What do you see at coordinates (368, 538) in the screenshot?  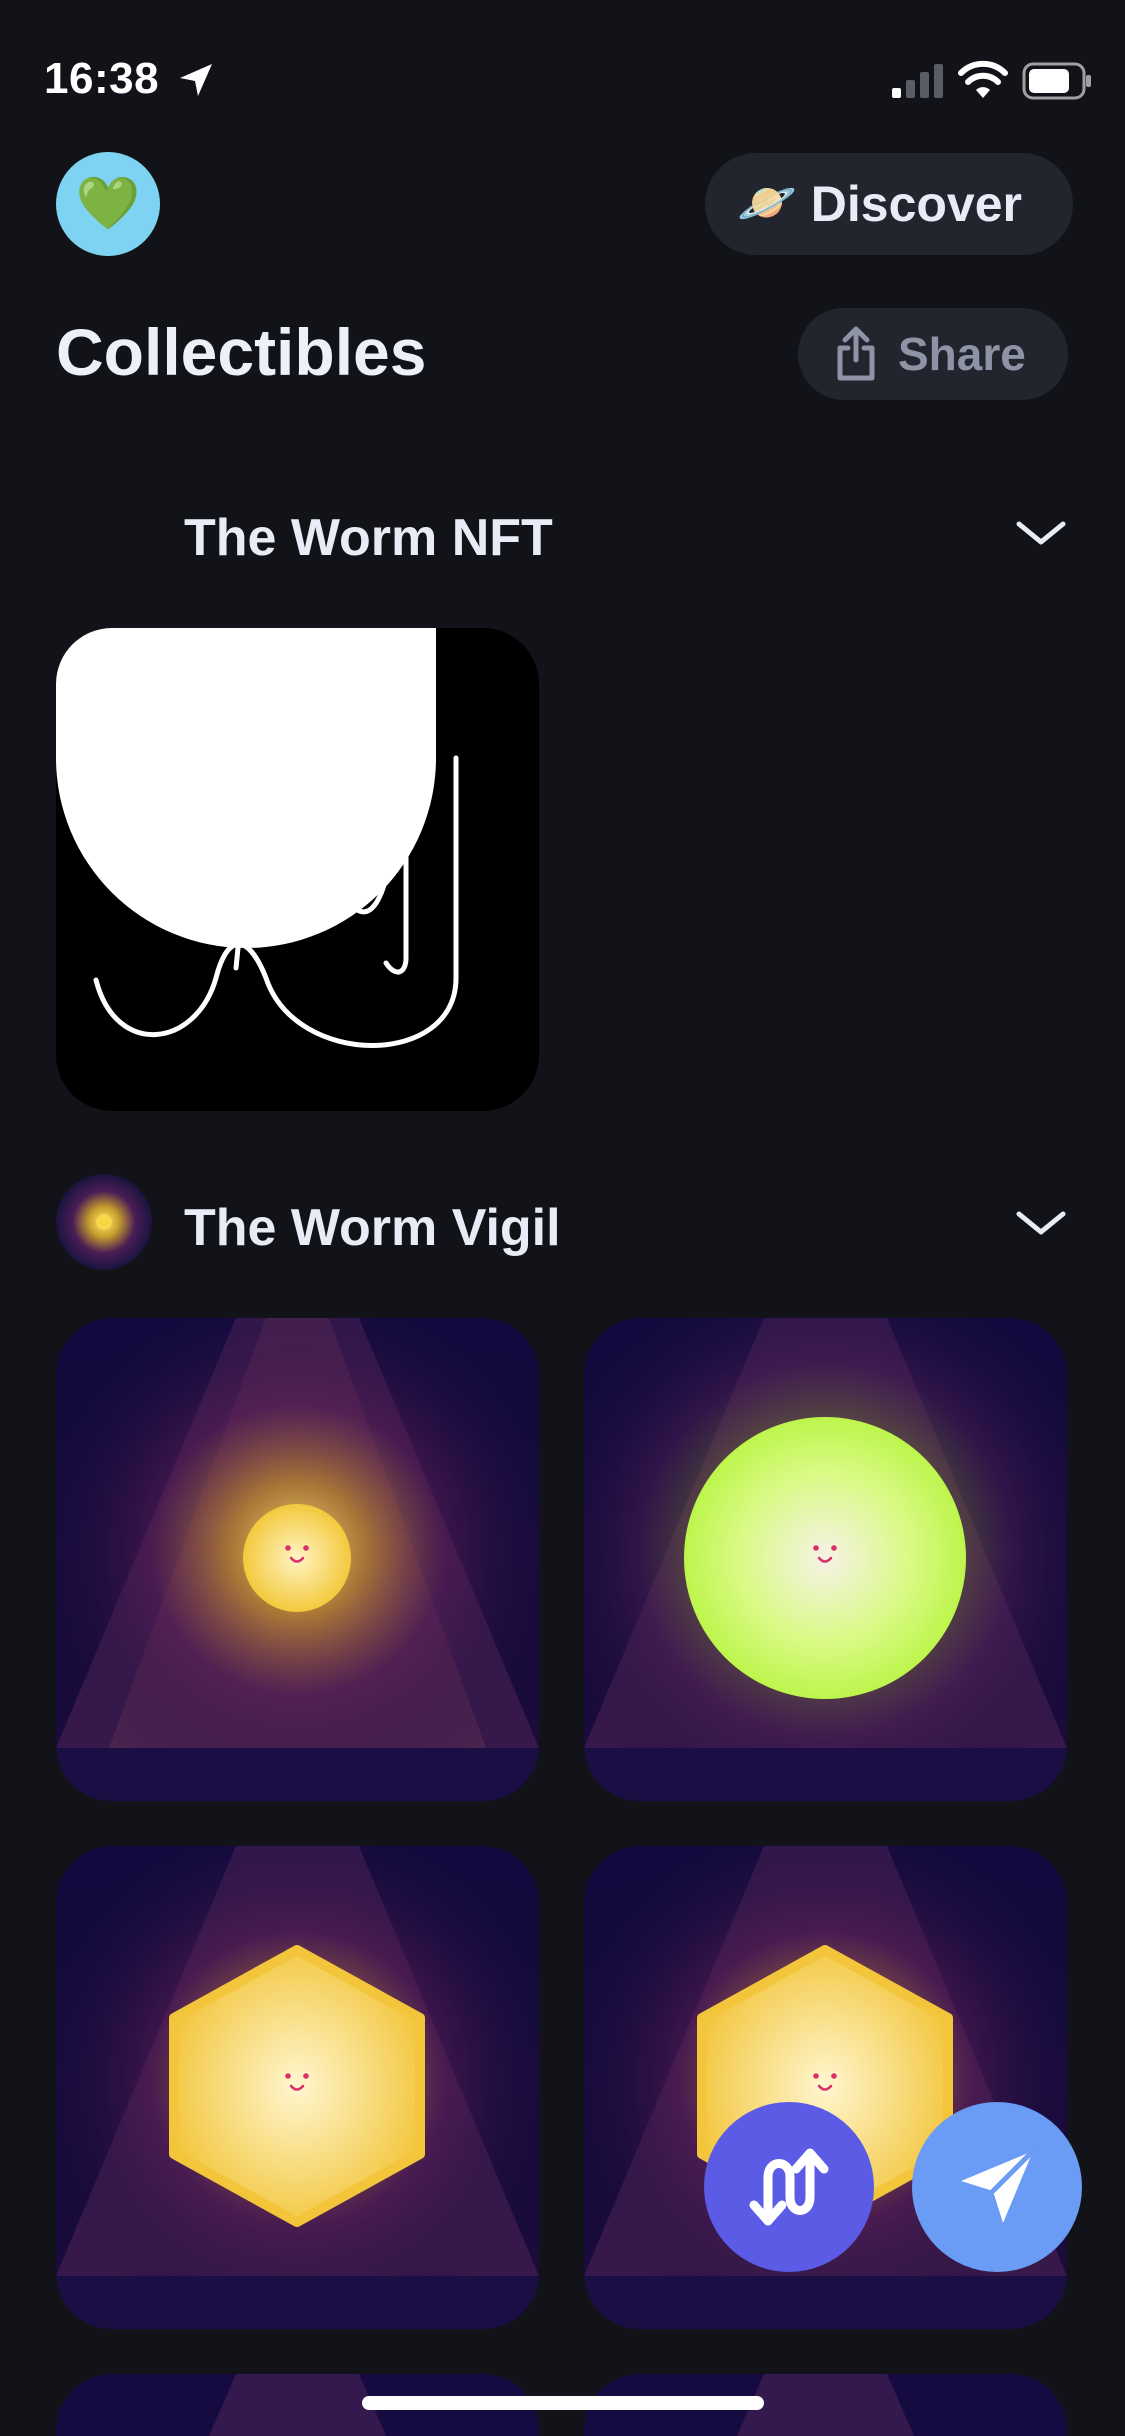 I see `collection-title: The Worm NFT` at bounding box center [368, 538].